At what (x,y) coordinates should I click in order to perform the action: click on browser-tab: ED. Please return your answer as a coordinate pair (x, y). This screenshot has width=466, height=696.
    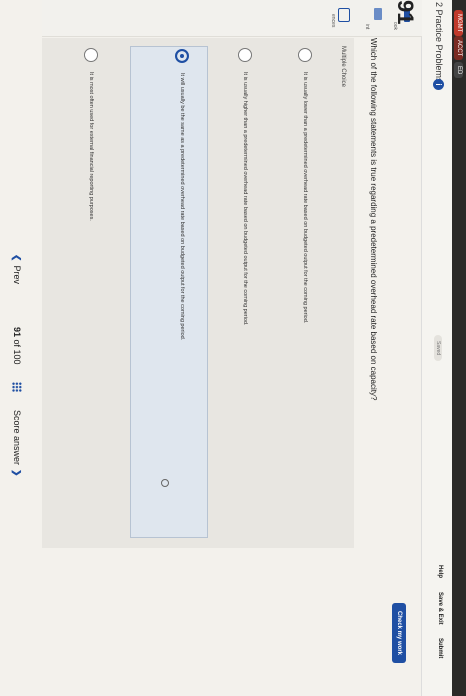
    Looking at the image, I should click on (458, 70).